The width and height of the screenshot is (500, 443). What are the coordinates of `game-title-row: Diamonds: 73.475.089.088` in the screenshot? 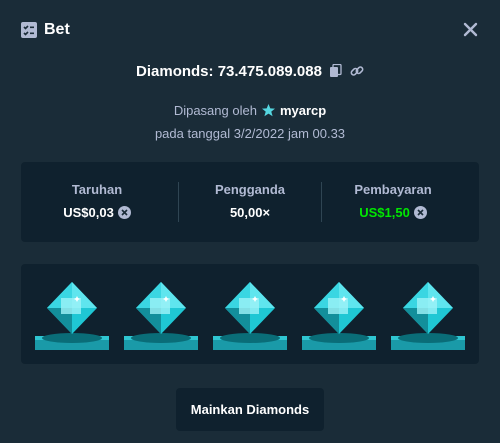 It's located at (250, 71).